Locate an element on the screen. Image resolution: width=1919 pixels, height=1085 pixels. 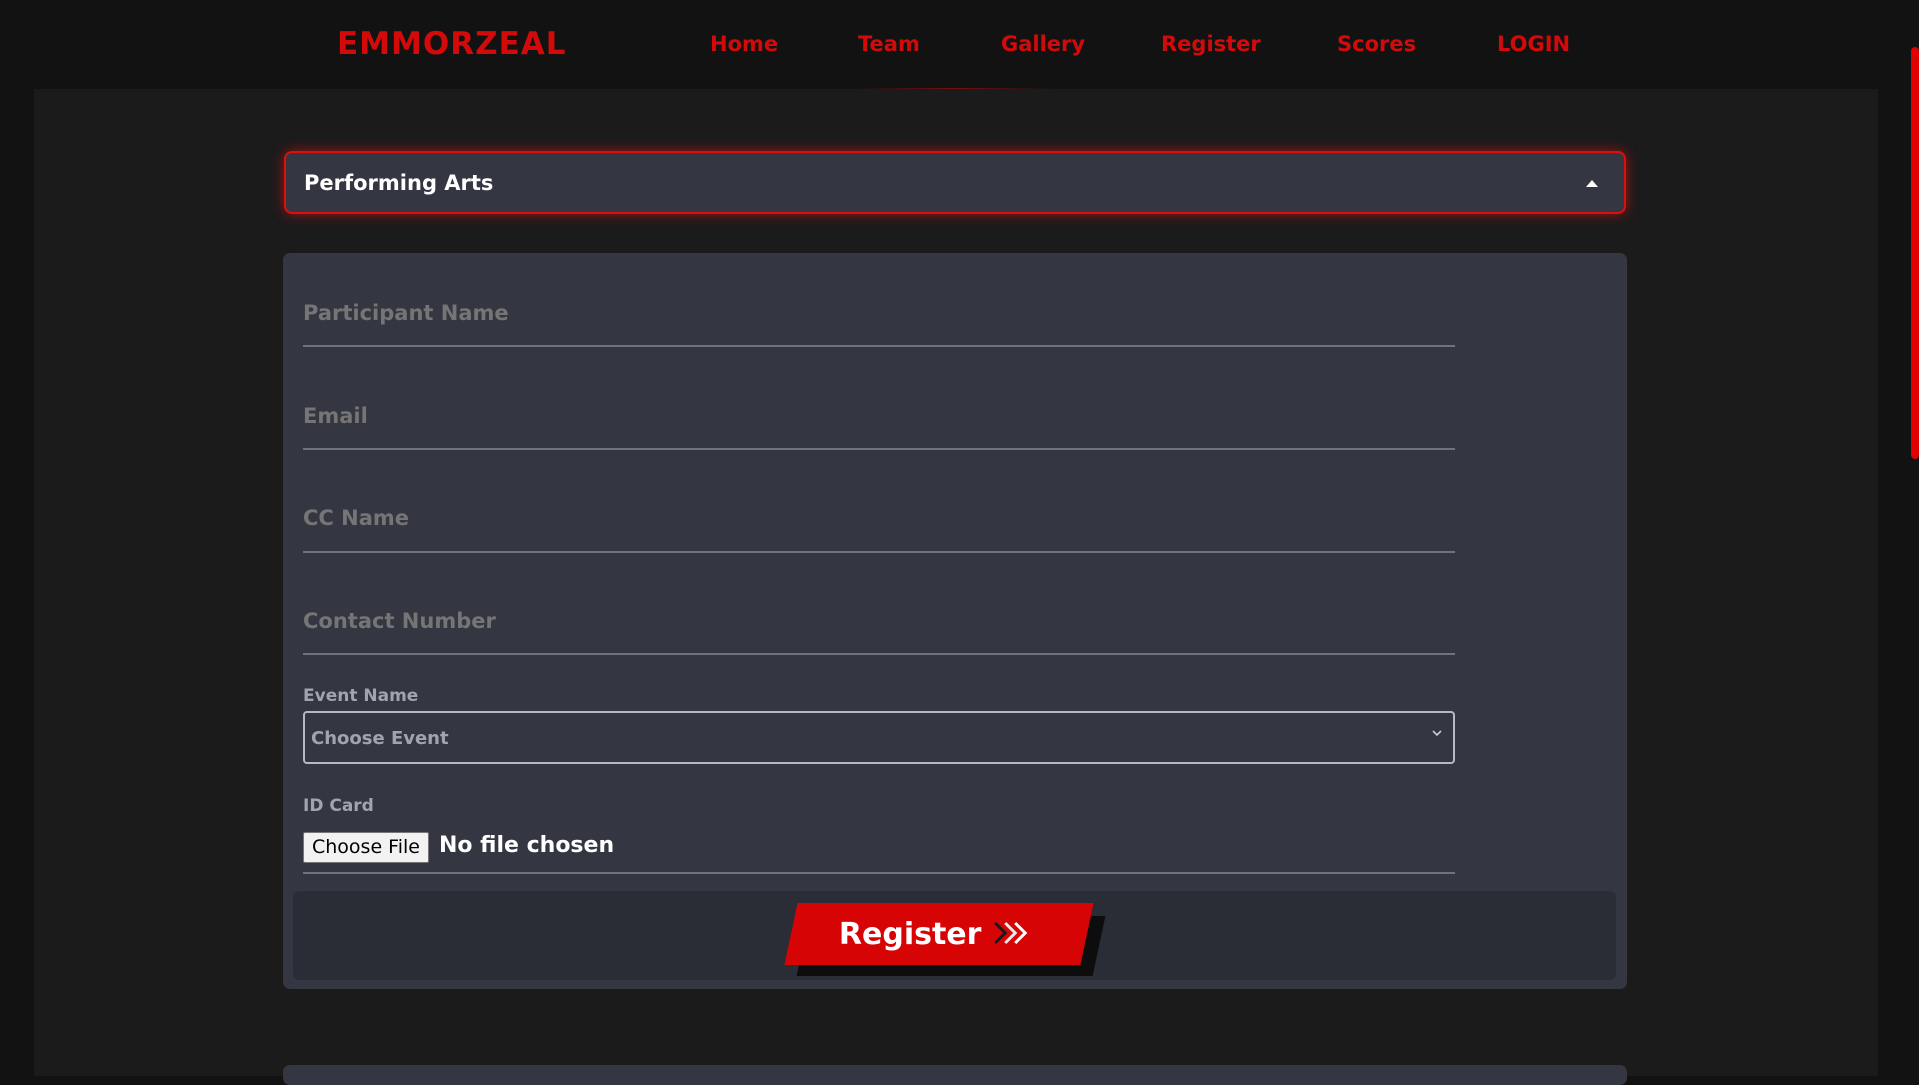
choose-file-button: Choose File is located at coordinates (366, 847).